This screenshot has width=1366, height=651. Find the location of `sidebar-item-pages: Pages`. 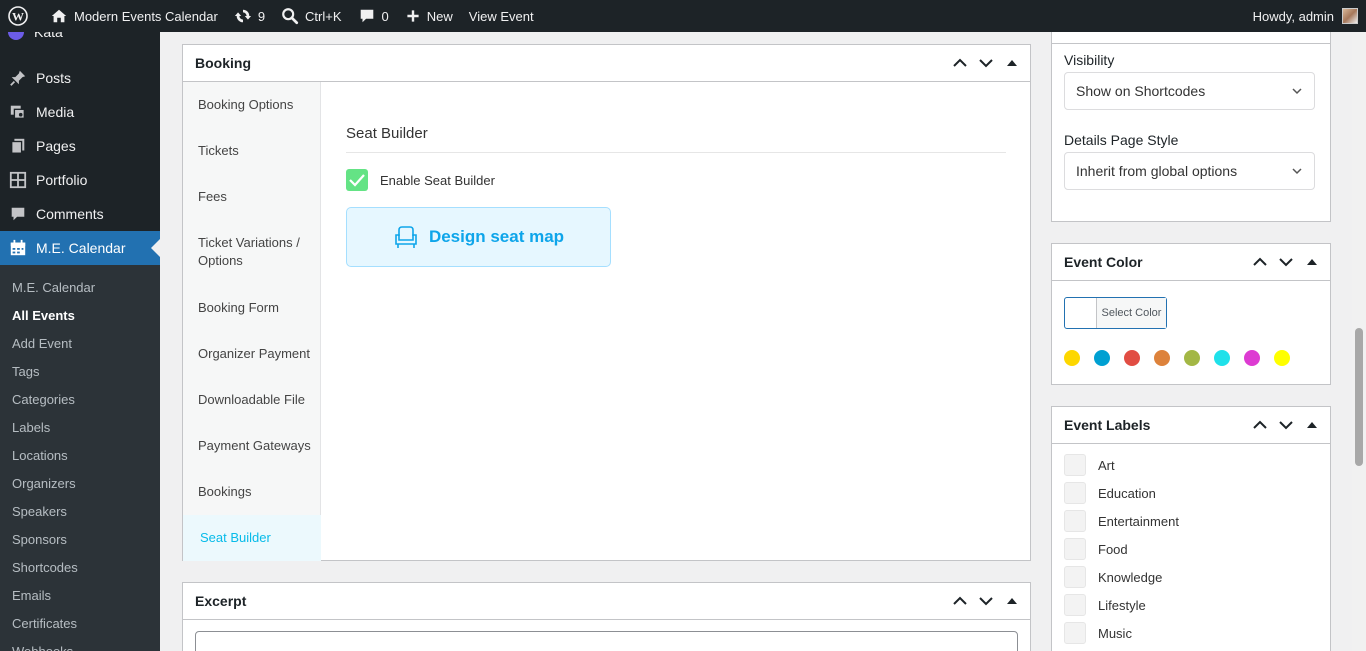

sidebar-item-pages: Pages is located at coordinates (80, 146).